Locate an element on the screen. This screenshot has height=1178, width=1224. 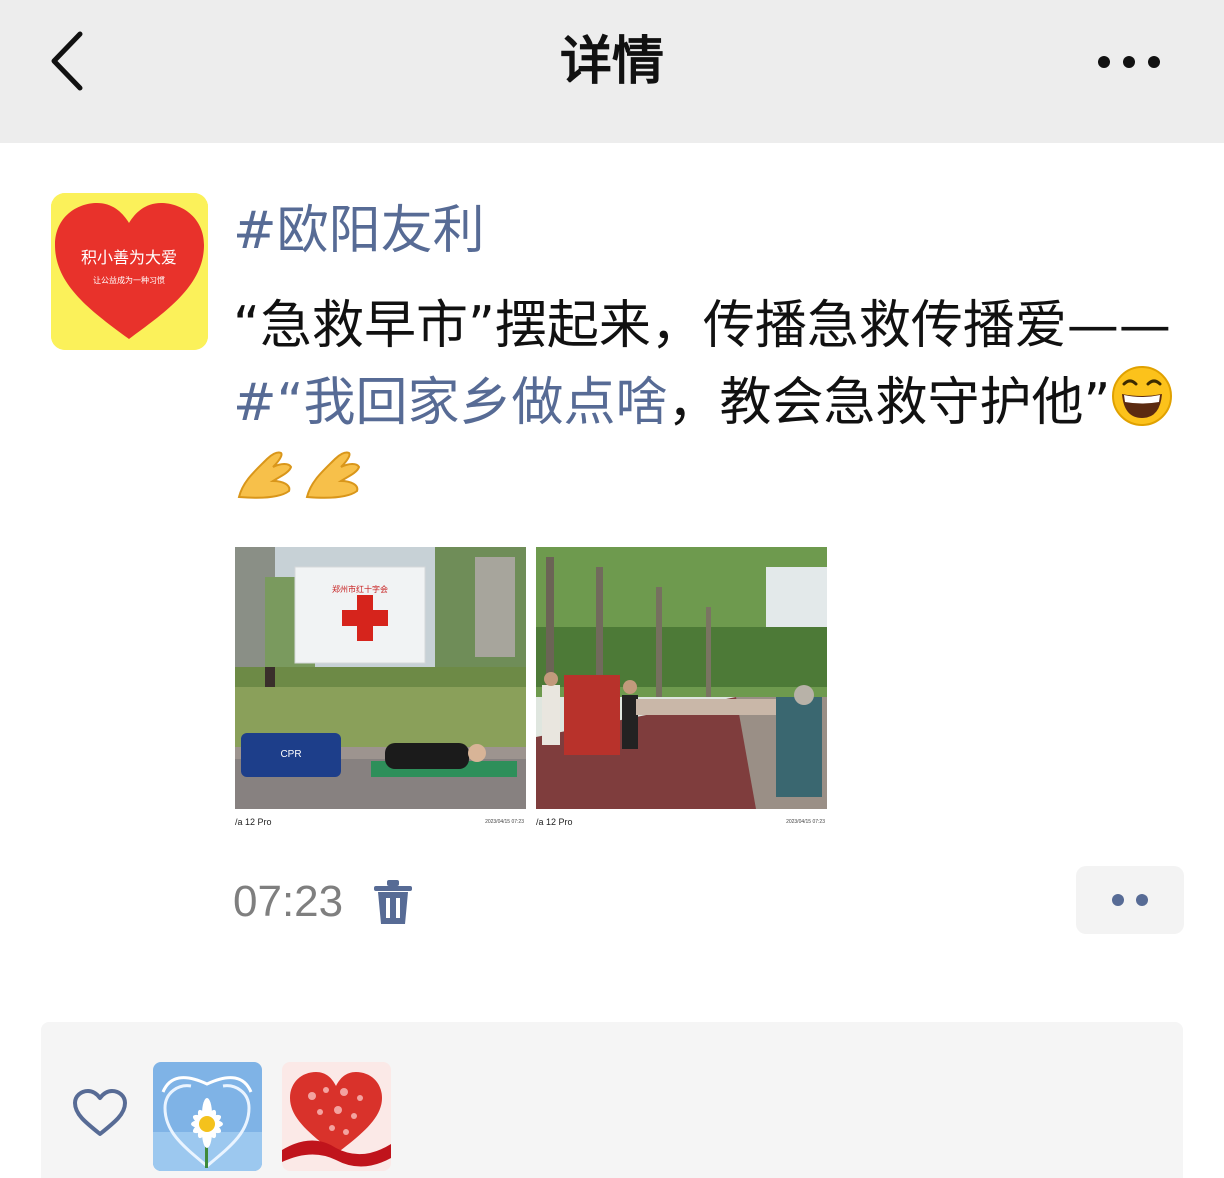
delete-trash-icon is located at coordinates (393, 902).